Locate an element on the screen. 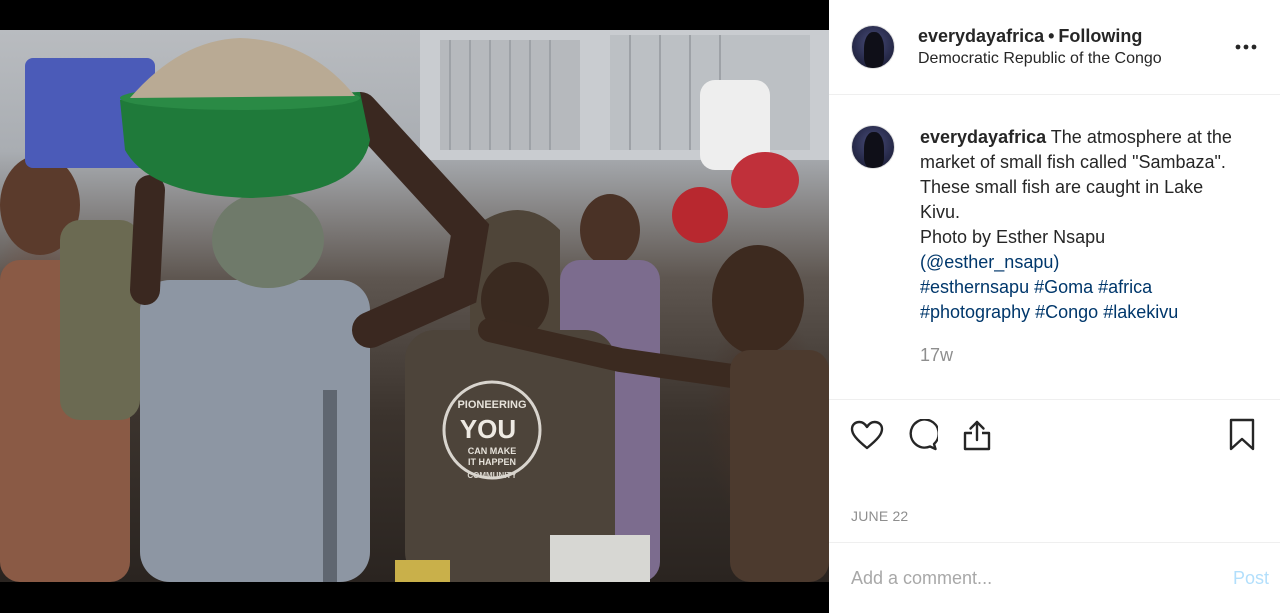  share-button is located at coordinates (977, 435).